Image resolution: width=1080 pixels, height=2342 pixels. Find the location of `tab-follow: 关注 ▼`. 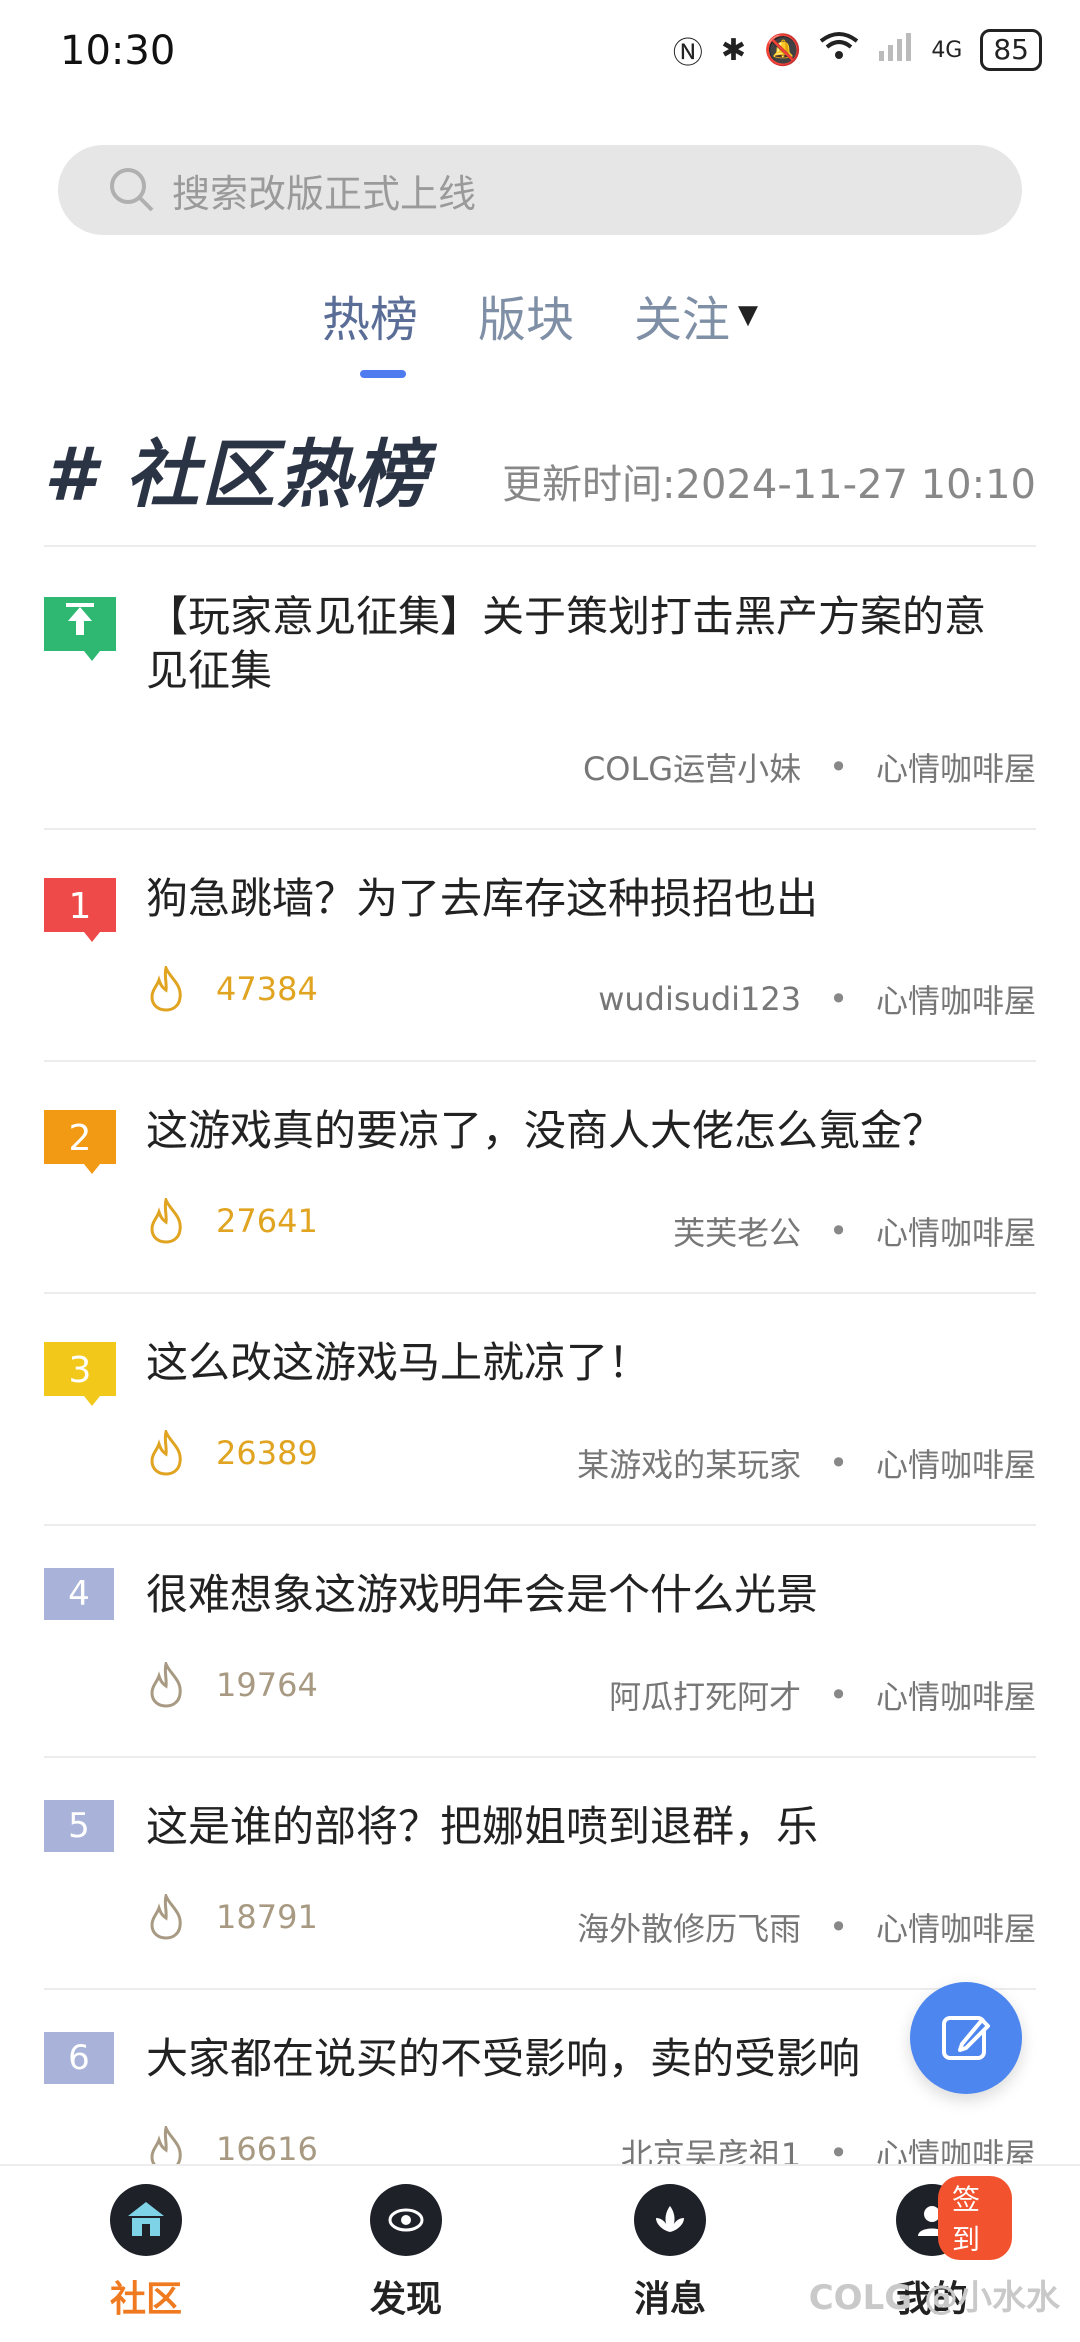

tab-follow: 关注 ▼ is located at coordinates (696, 315).